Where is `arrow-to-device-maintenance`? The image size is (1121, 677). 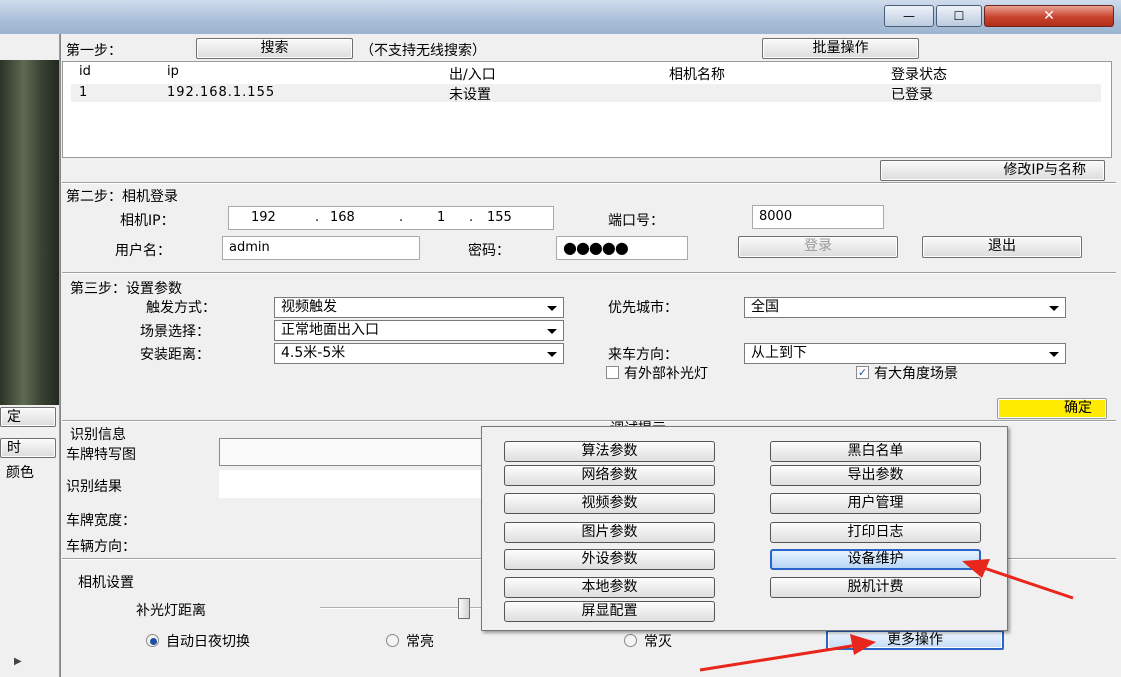 arrow-to-device-maintenance is located at coordinates (1018, 579).